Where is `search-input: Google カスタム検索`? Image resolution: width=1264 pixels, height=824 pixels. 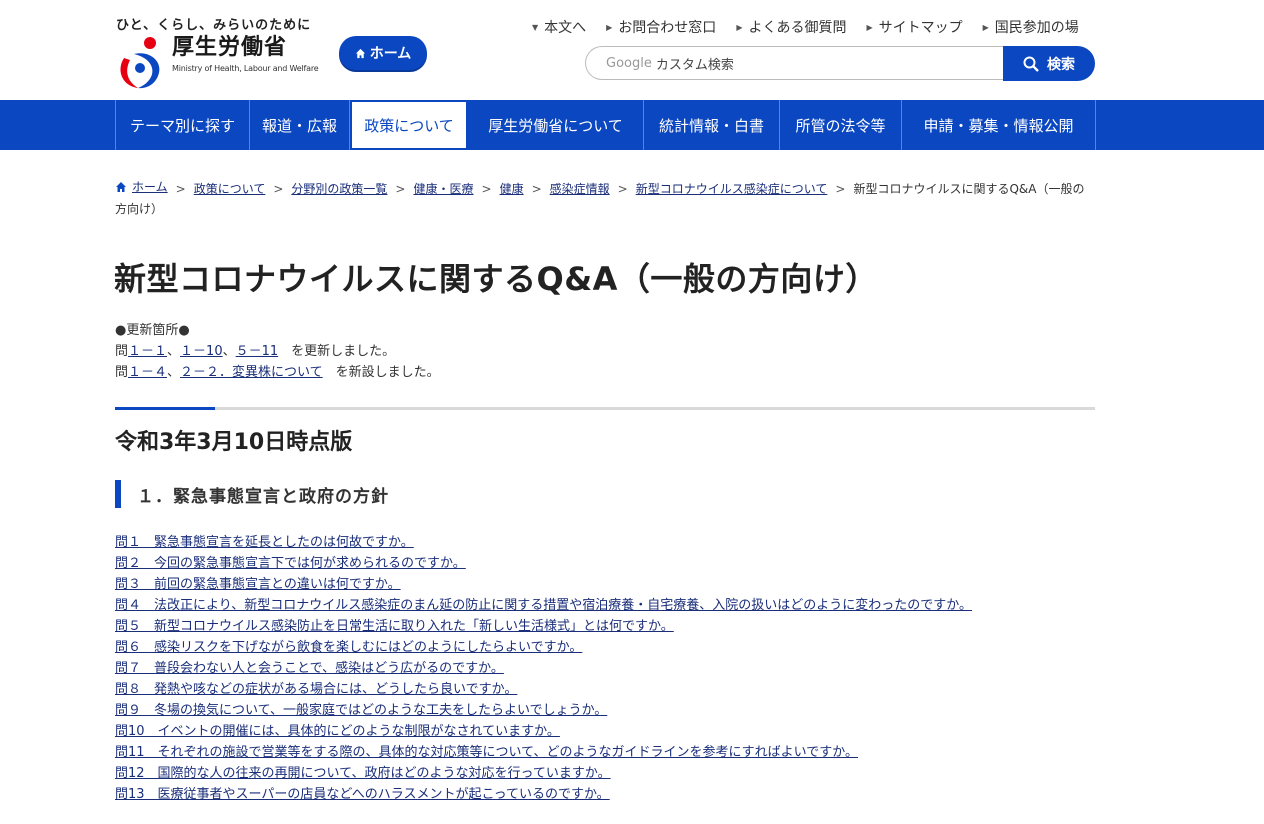 search-input: Google カスタム検索 is located at coordinates (794, 63).